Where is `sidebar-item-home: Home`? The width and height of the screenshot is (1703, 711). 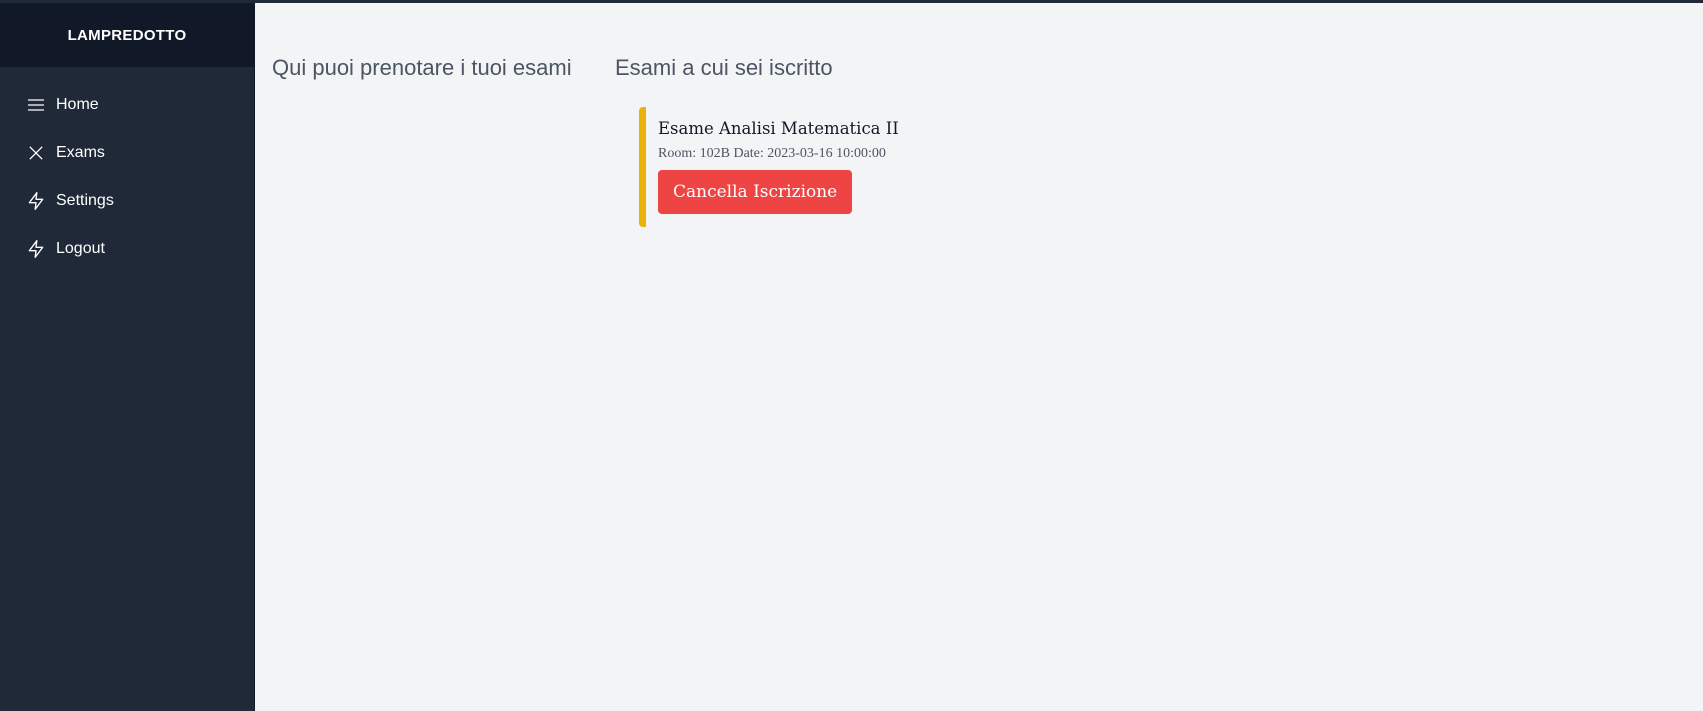 sidebar-item-home: Home is located at coordinates (127, 105).